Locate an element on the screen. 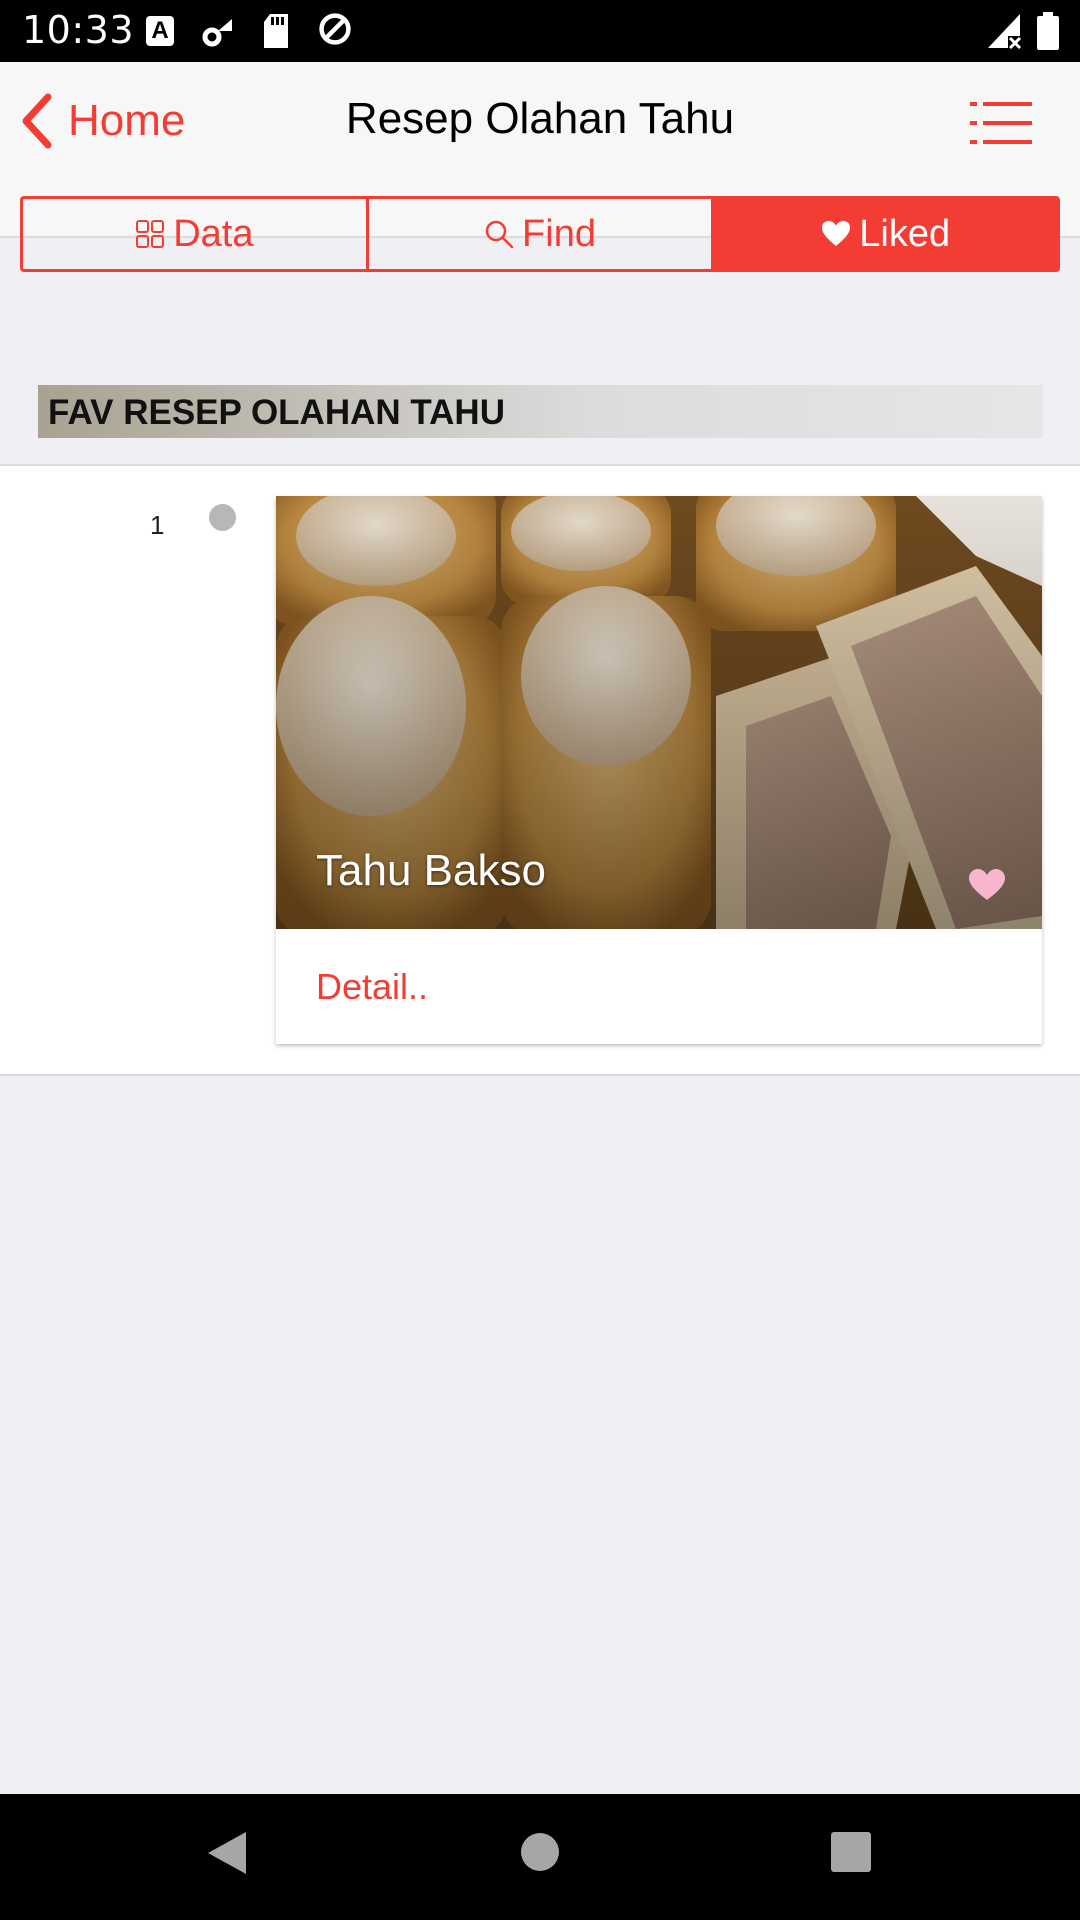  tab-data: Data is located at coordinates (194, 234).